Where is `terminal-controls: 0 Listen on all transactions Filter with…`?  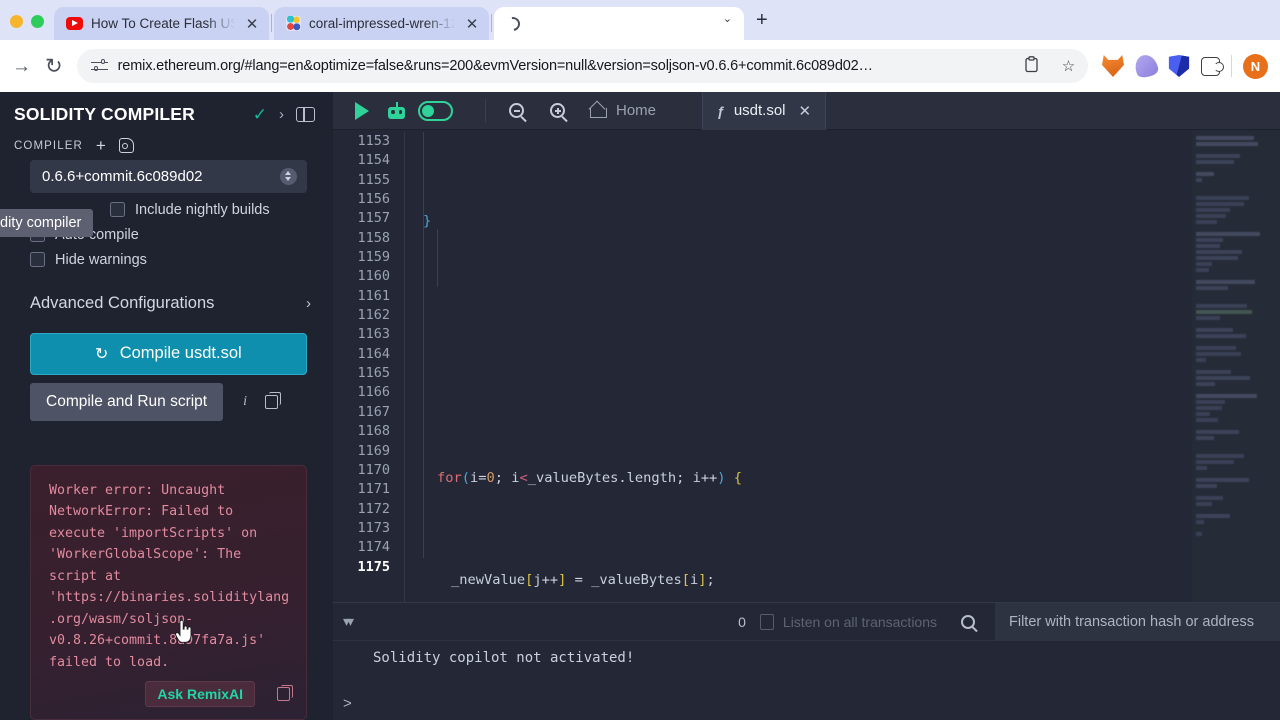 terminal-controls: 0 Listen on all transactions Filter with… is located at coordinates (1009, 621).